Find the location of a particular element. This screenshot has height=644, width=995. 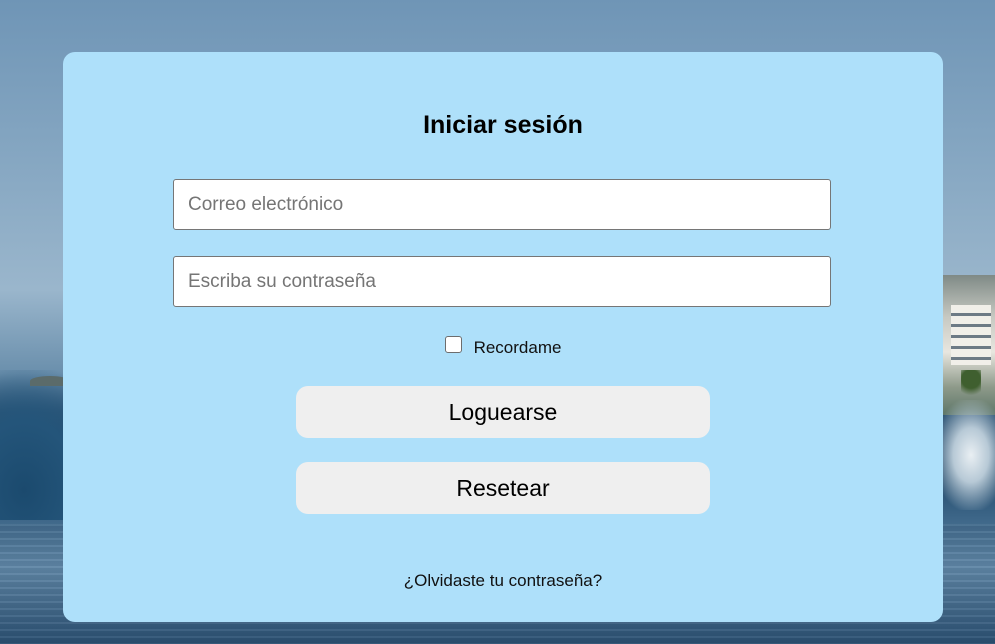

email-field is located at coordinates (502, 204).